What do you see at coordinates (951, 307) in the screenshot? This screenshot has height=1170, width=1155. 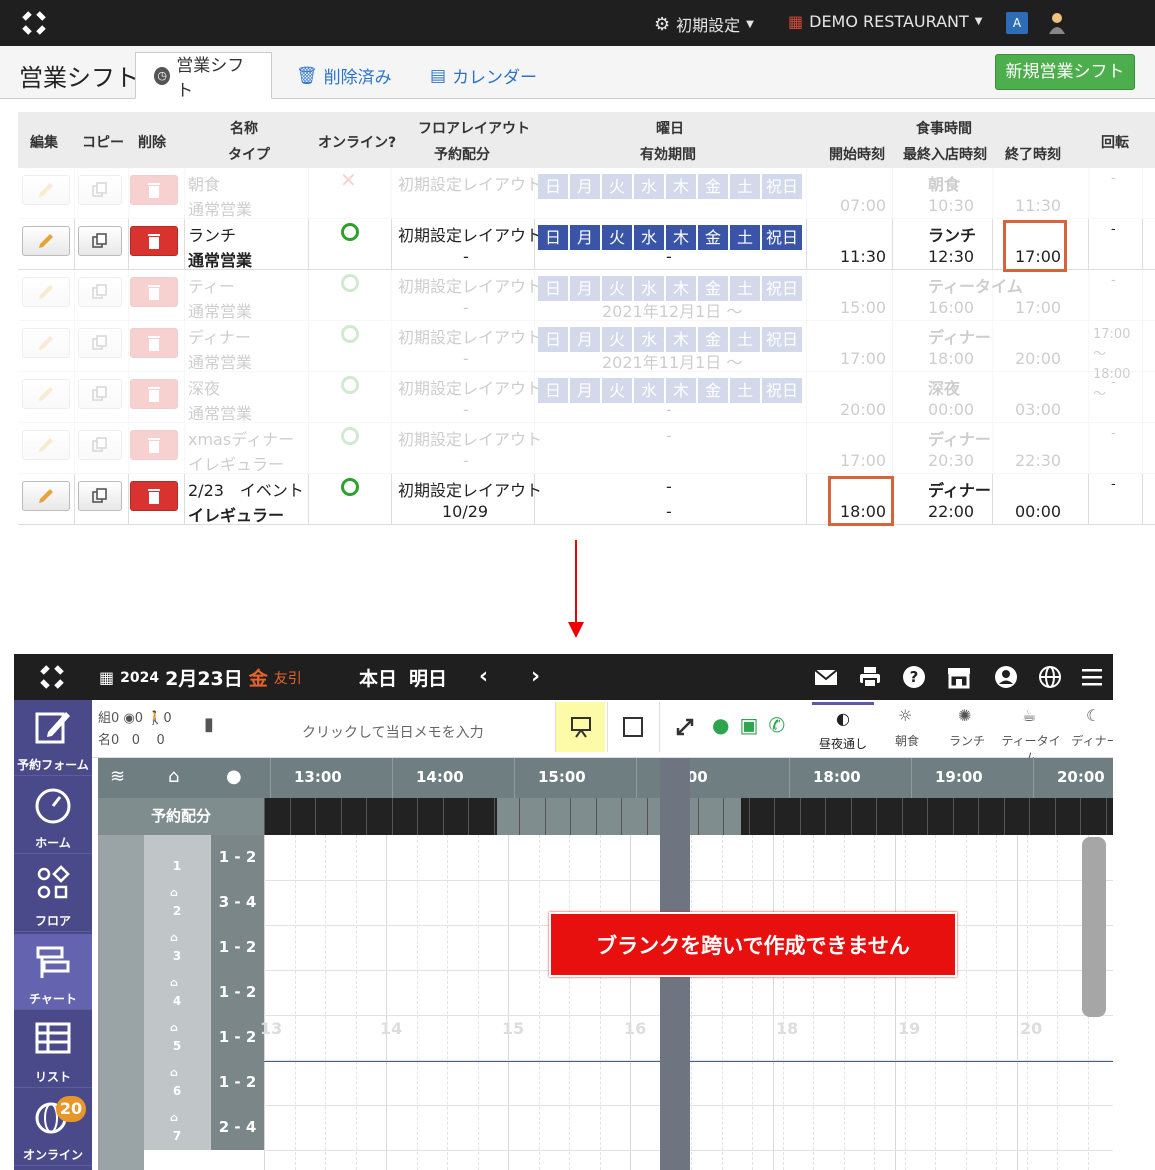 I see `last-entry-time: 16:00` at bounding box center [951, 307].